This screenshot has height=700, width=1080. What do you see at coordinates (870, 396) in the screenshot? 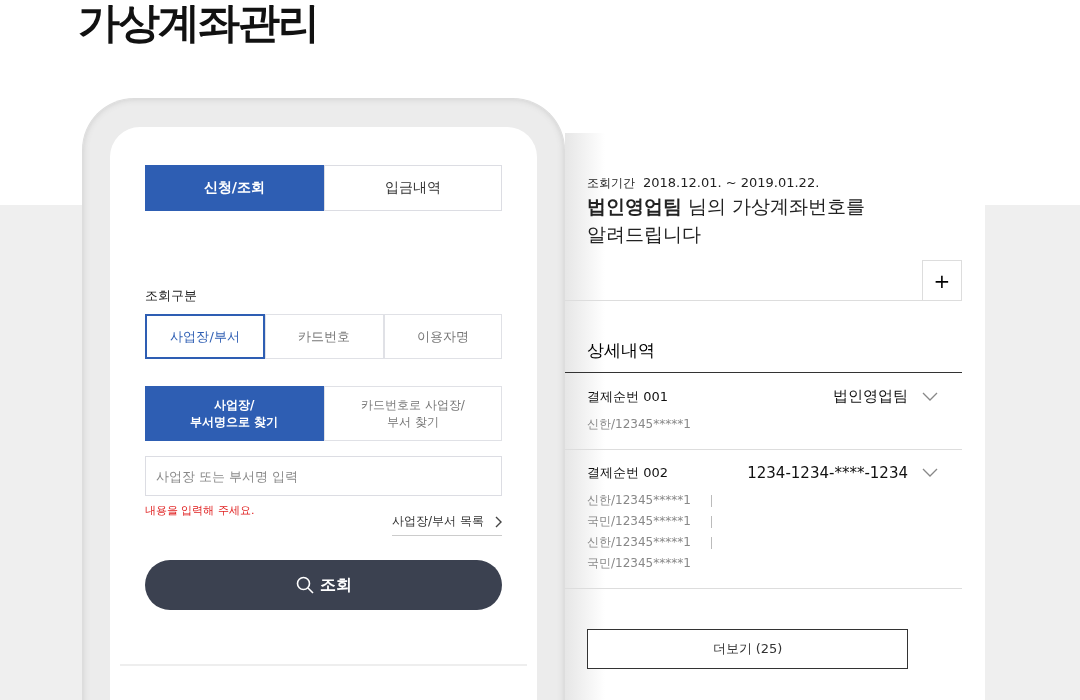
I see `item-value: 법인영업팀` at bounding box center [870, 396].